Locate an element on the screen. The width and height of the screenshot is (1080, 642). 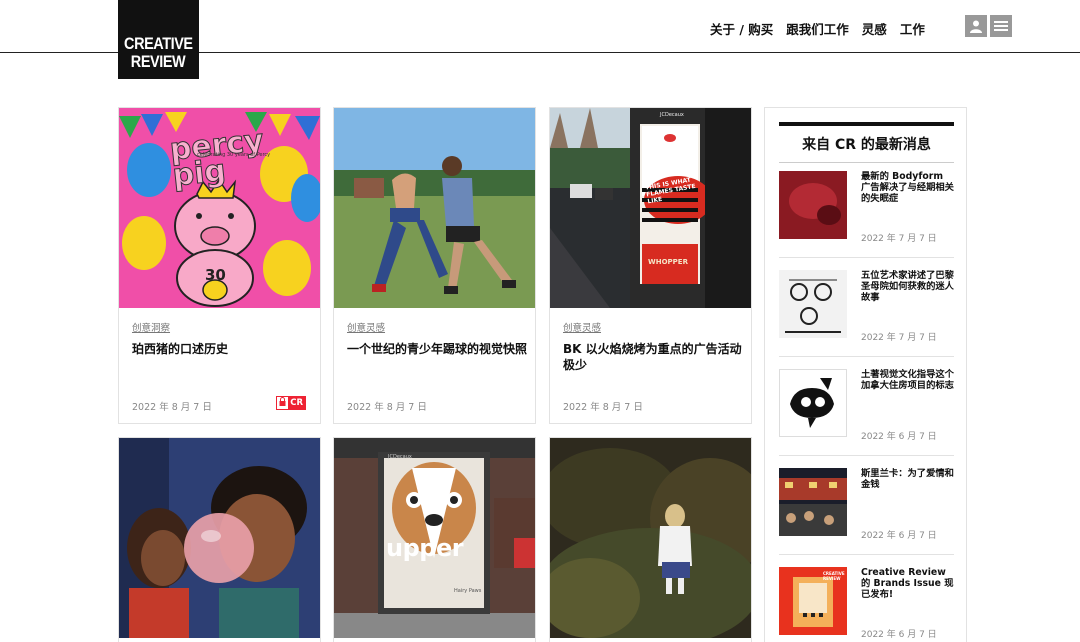
menu-icon is located at coordinates (1001, 26).